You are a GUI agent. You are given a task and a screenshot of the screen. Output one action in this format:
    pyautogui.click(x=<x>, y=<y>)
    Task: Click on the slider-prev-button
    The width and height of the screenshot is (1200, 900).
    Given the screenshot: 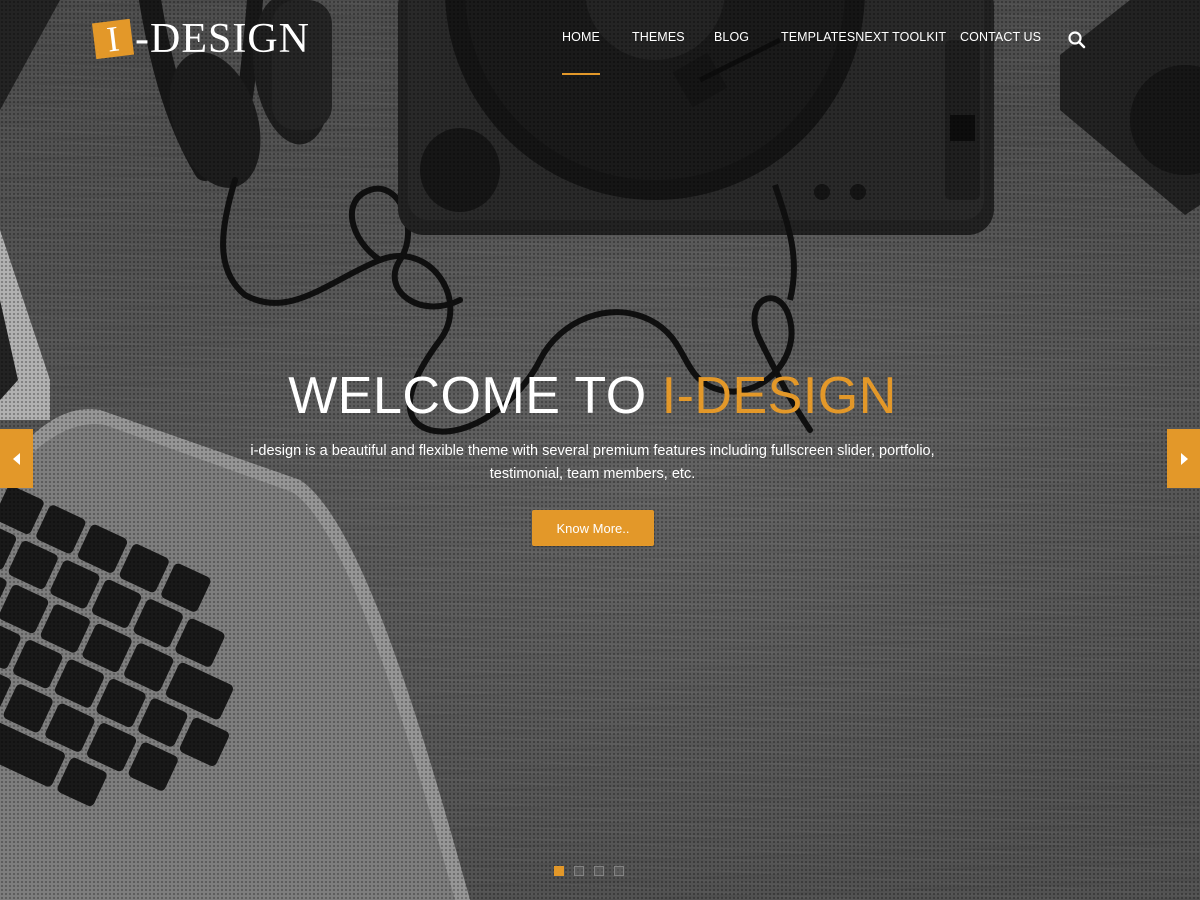 What is the action you would take?
    pyautogui.click(x=16, y=458)
    